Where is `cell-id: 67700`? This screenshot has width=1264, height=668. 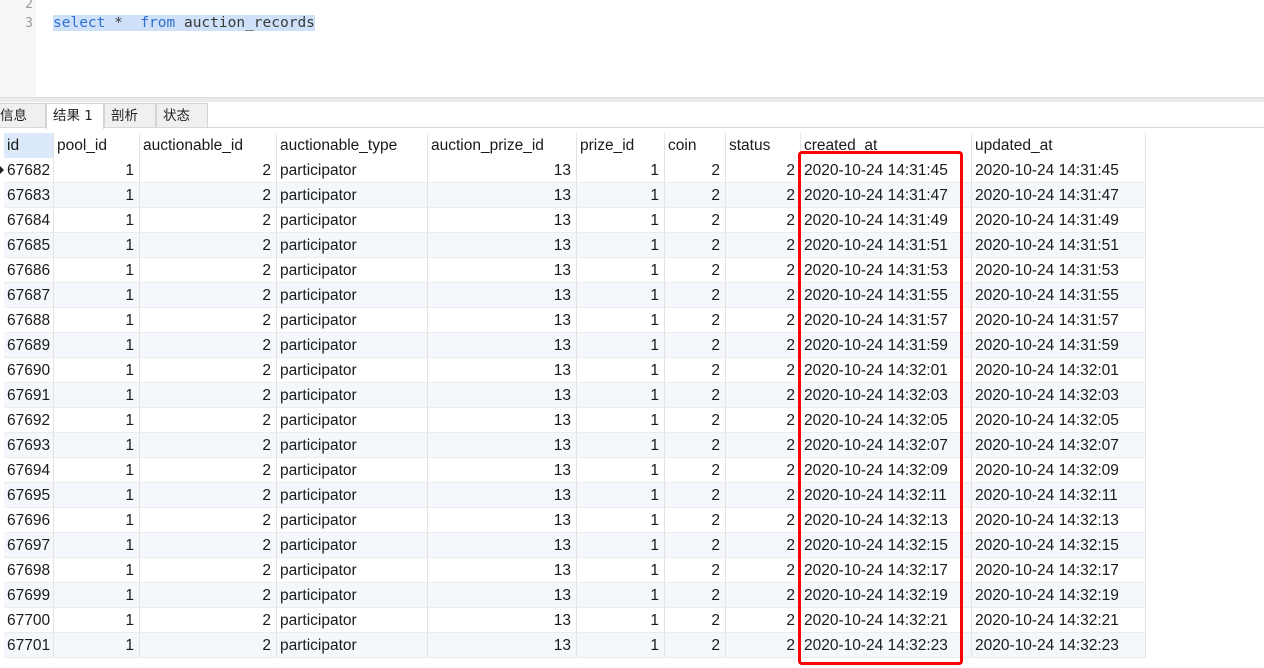
cell-id: 67700 is located at coordinates (29, 620).